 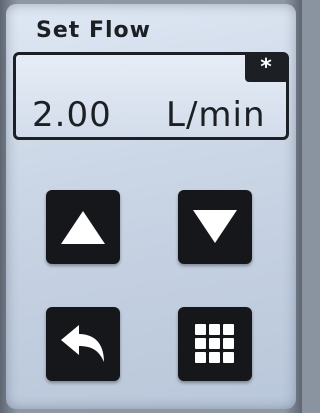 I want to click on page-title: Set Flow, so click(x=93, y=30).